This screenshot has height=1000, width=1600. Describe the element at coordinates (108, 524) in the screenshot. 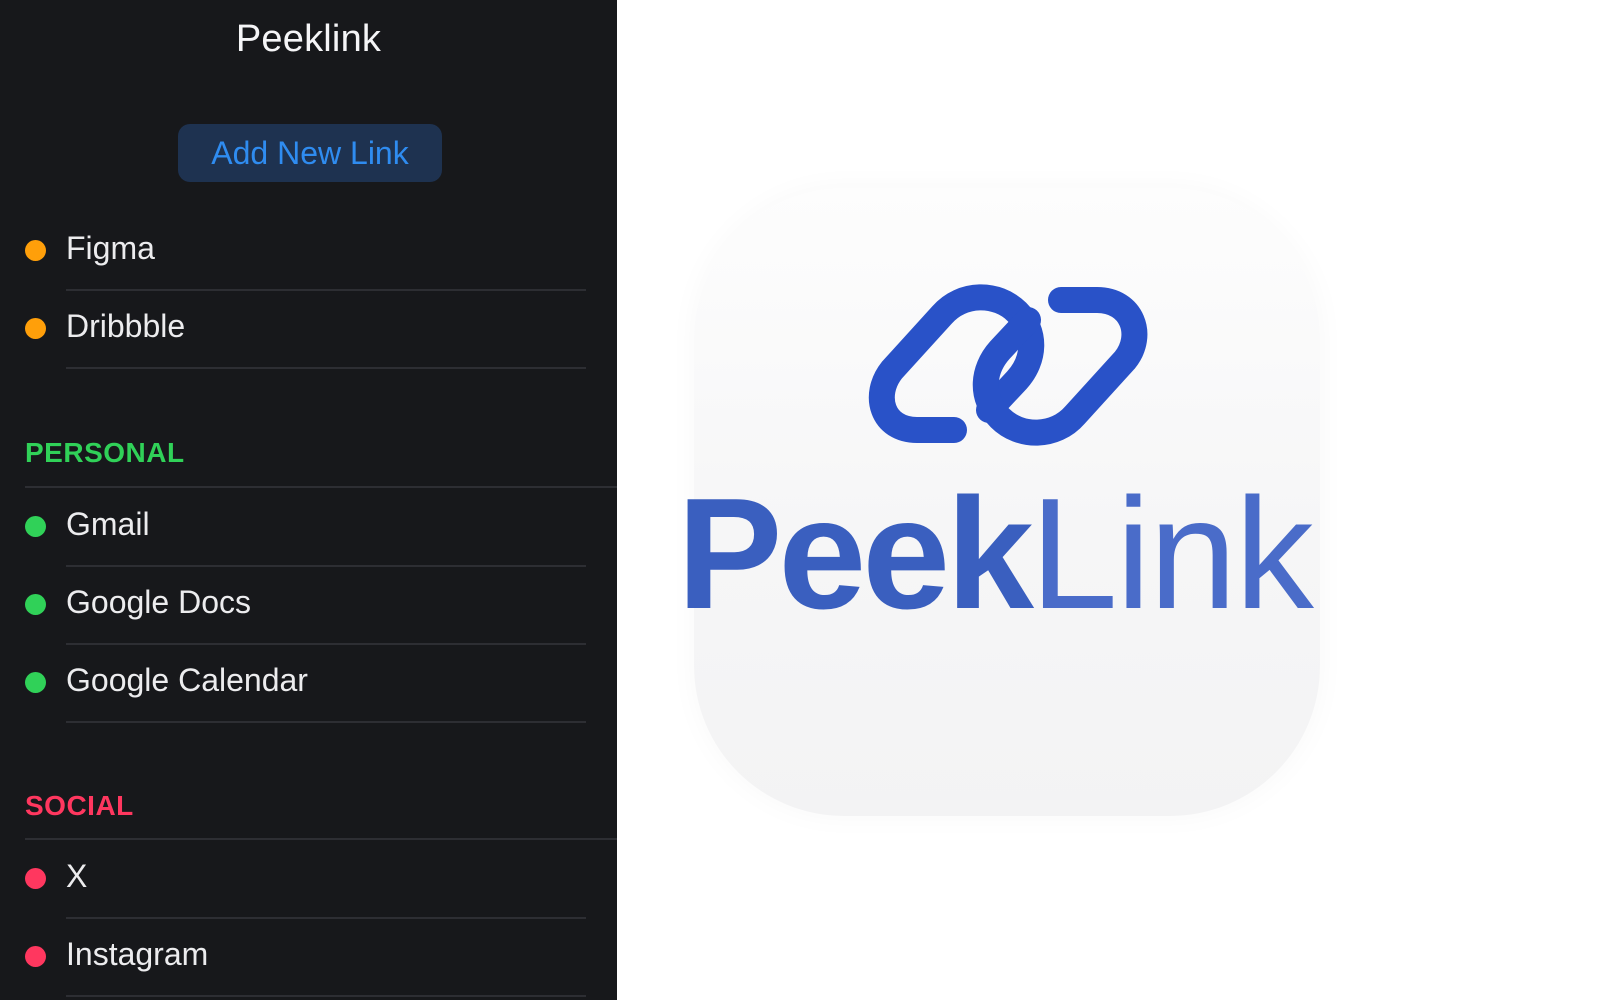

I see `link-label: Gmail` at that location.